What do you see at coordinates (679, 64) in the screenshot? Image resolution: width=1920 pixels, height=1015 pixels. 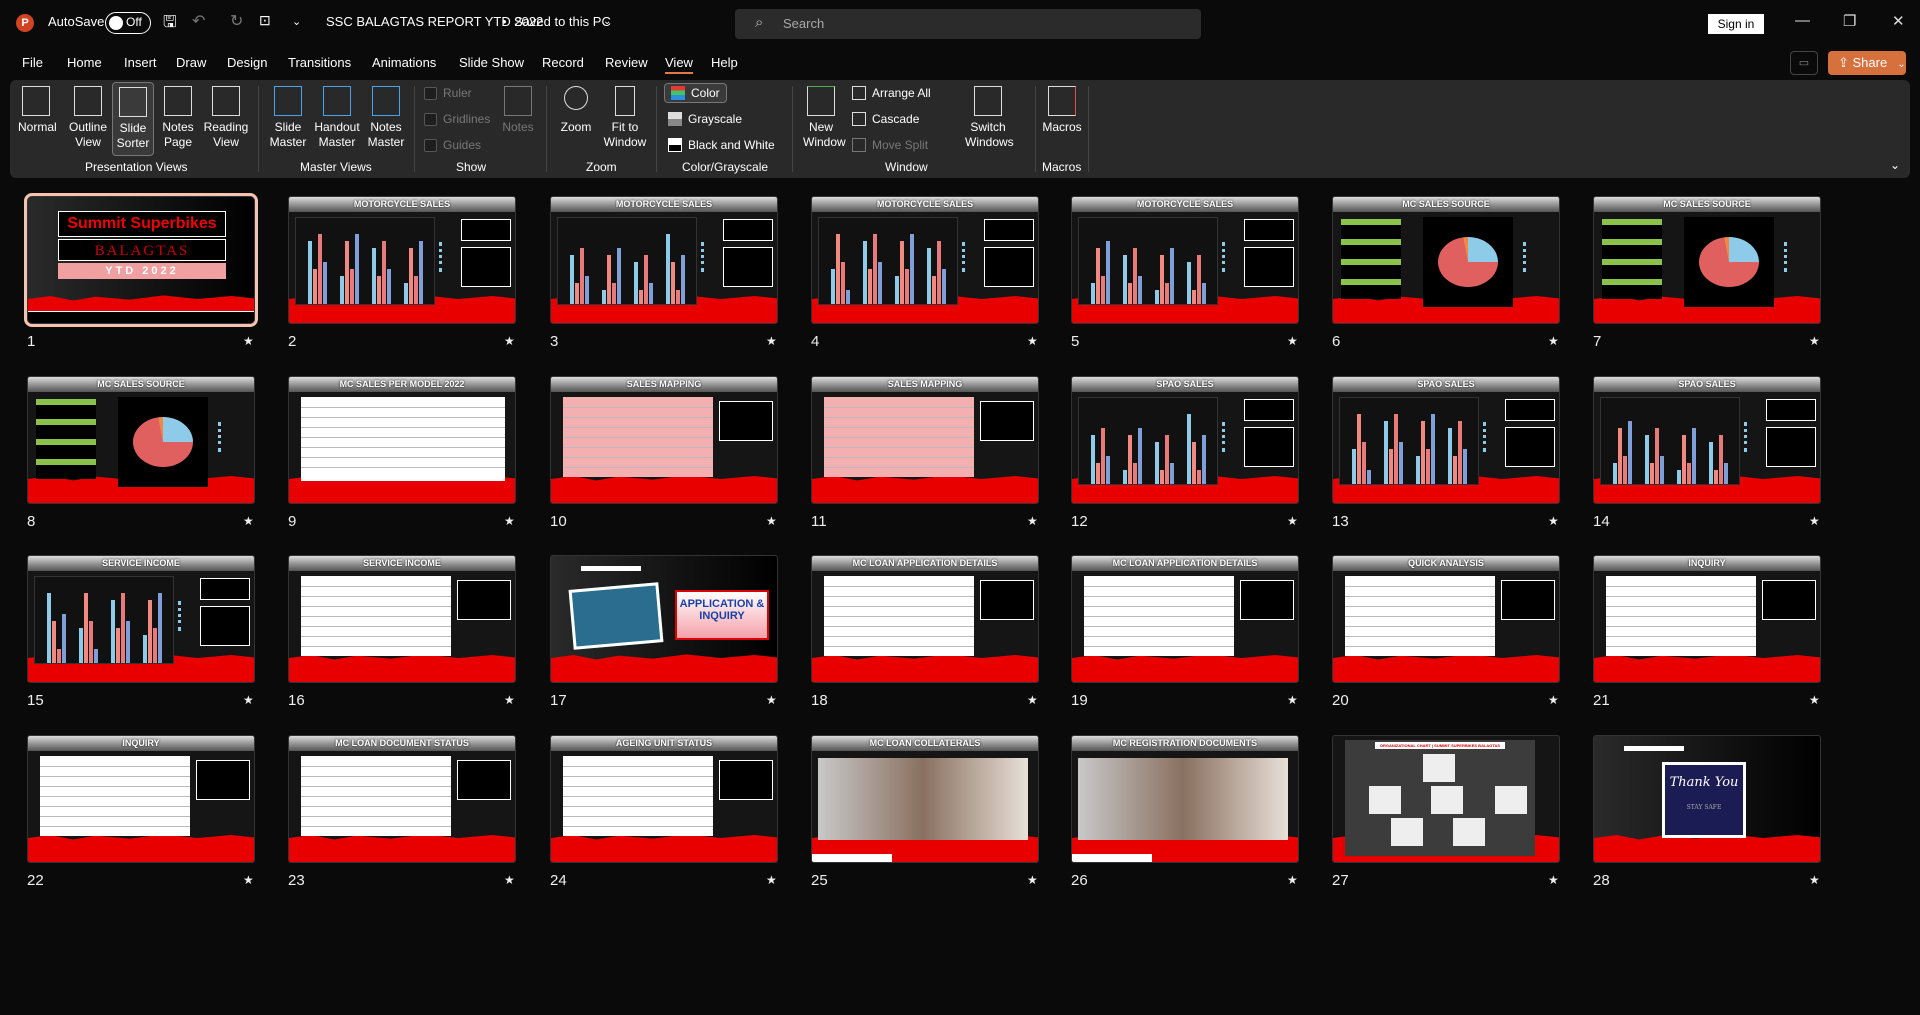 I see `tab-view: View` at bounding box center [679, 64].